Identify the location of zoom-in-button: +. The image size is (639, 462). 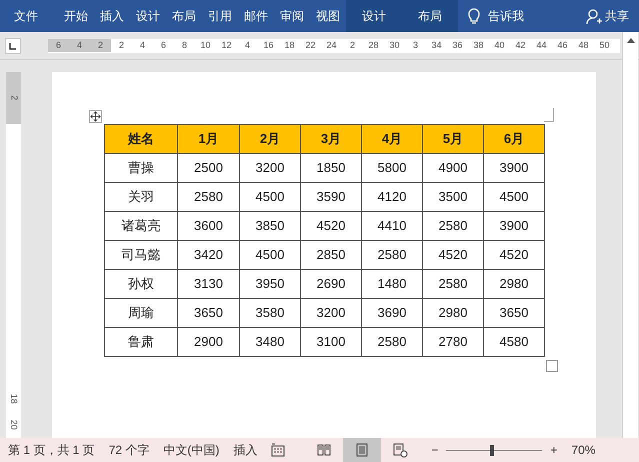
(554, 450).